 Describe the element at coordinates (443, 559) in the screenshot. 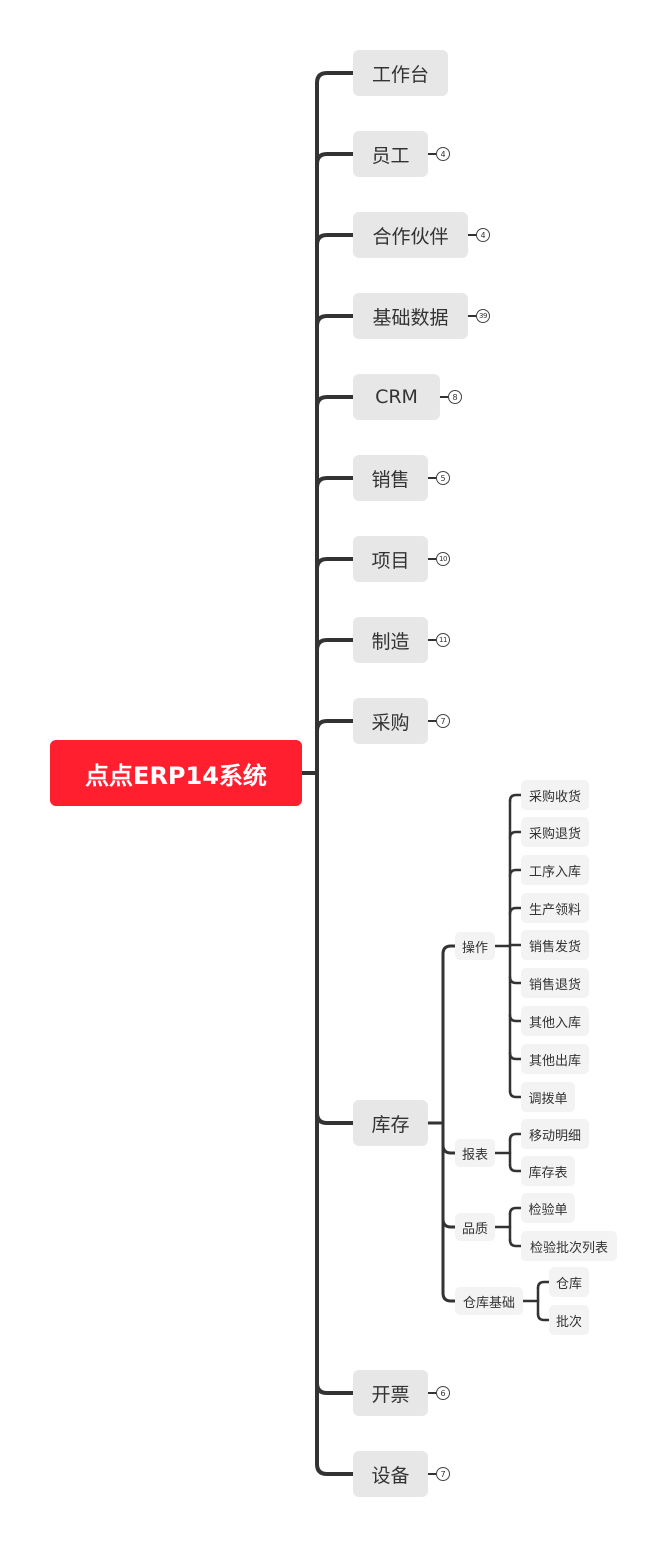

I see `collapse-count-projects: 10` at that location.